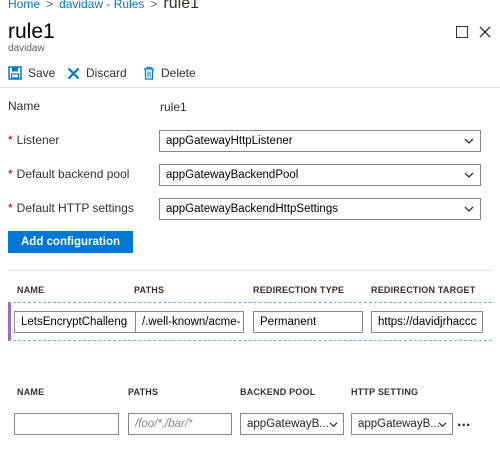 The width and height of the screenshot is (500, 462). I want to click on backend-pool-label: * Default backend pool, so click(68, 174).